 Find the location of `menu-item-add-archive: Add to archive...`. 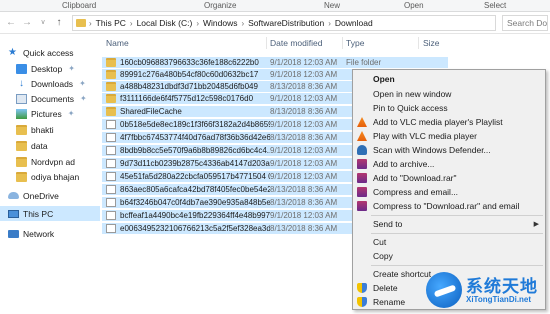

menu-item-add-archive: Add to archive... is located at coordinates (449, 164).